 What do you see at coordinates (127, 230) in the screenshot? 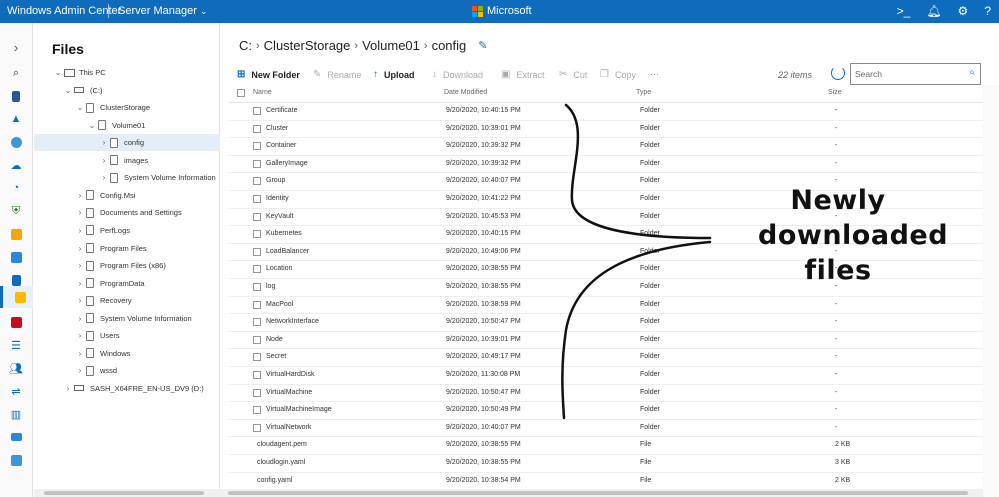
I see `tree-node: › PerfLogs` at bounding box center [127, 230].